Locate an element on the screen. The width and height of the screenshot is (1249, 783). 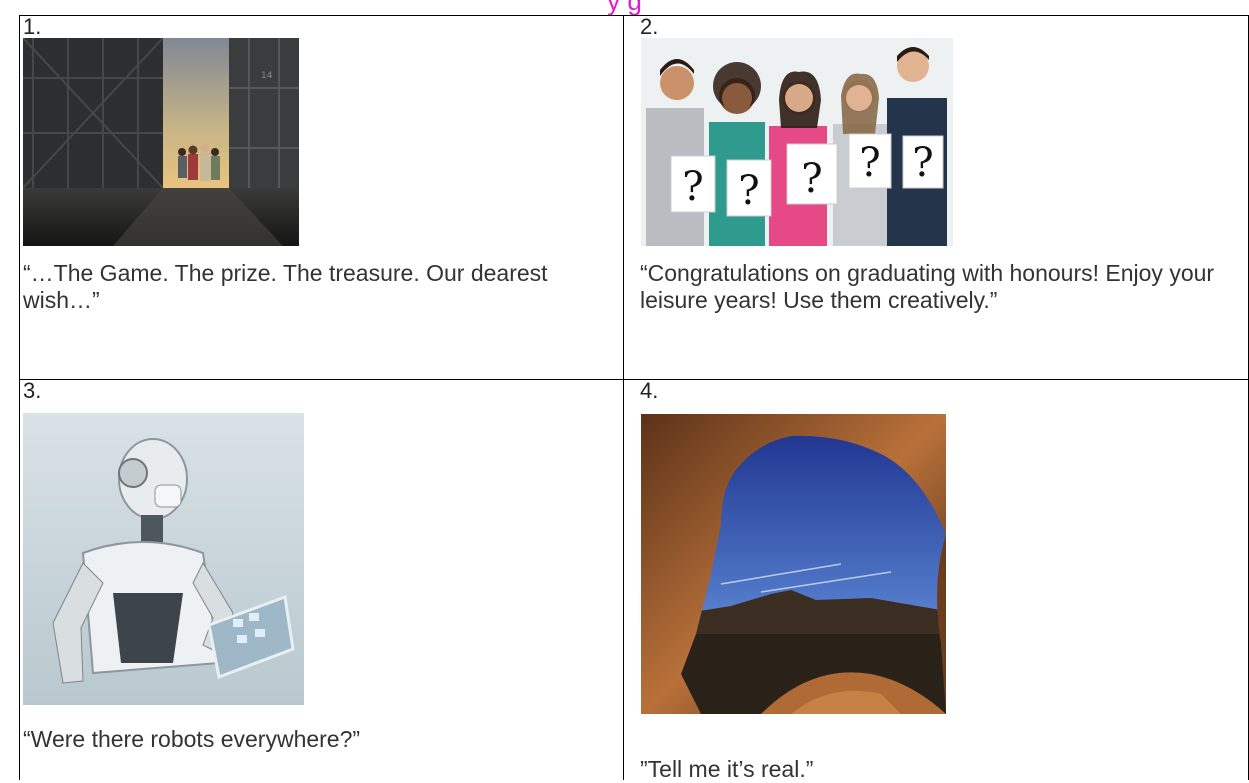
desert-cave-sky-photo is located at coordinates (793, 564).